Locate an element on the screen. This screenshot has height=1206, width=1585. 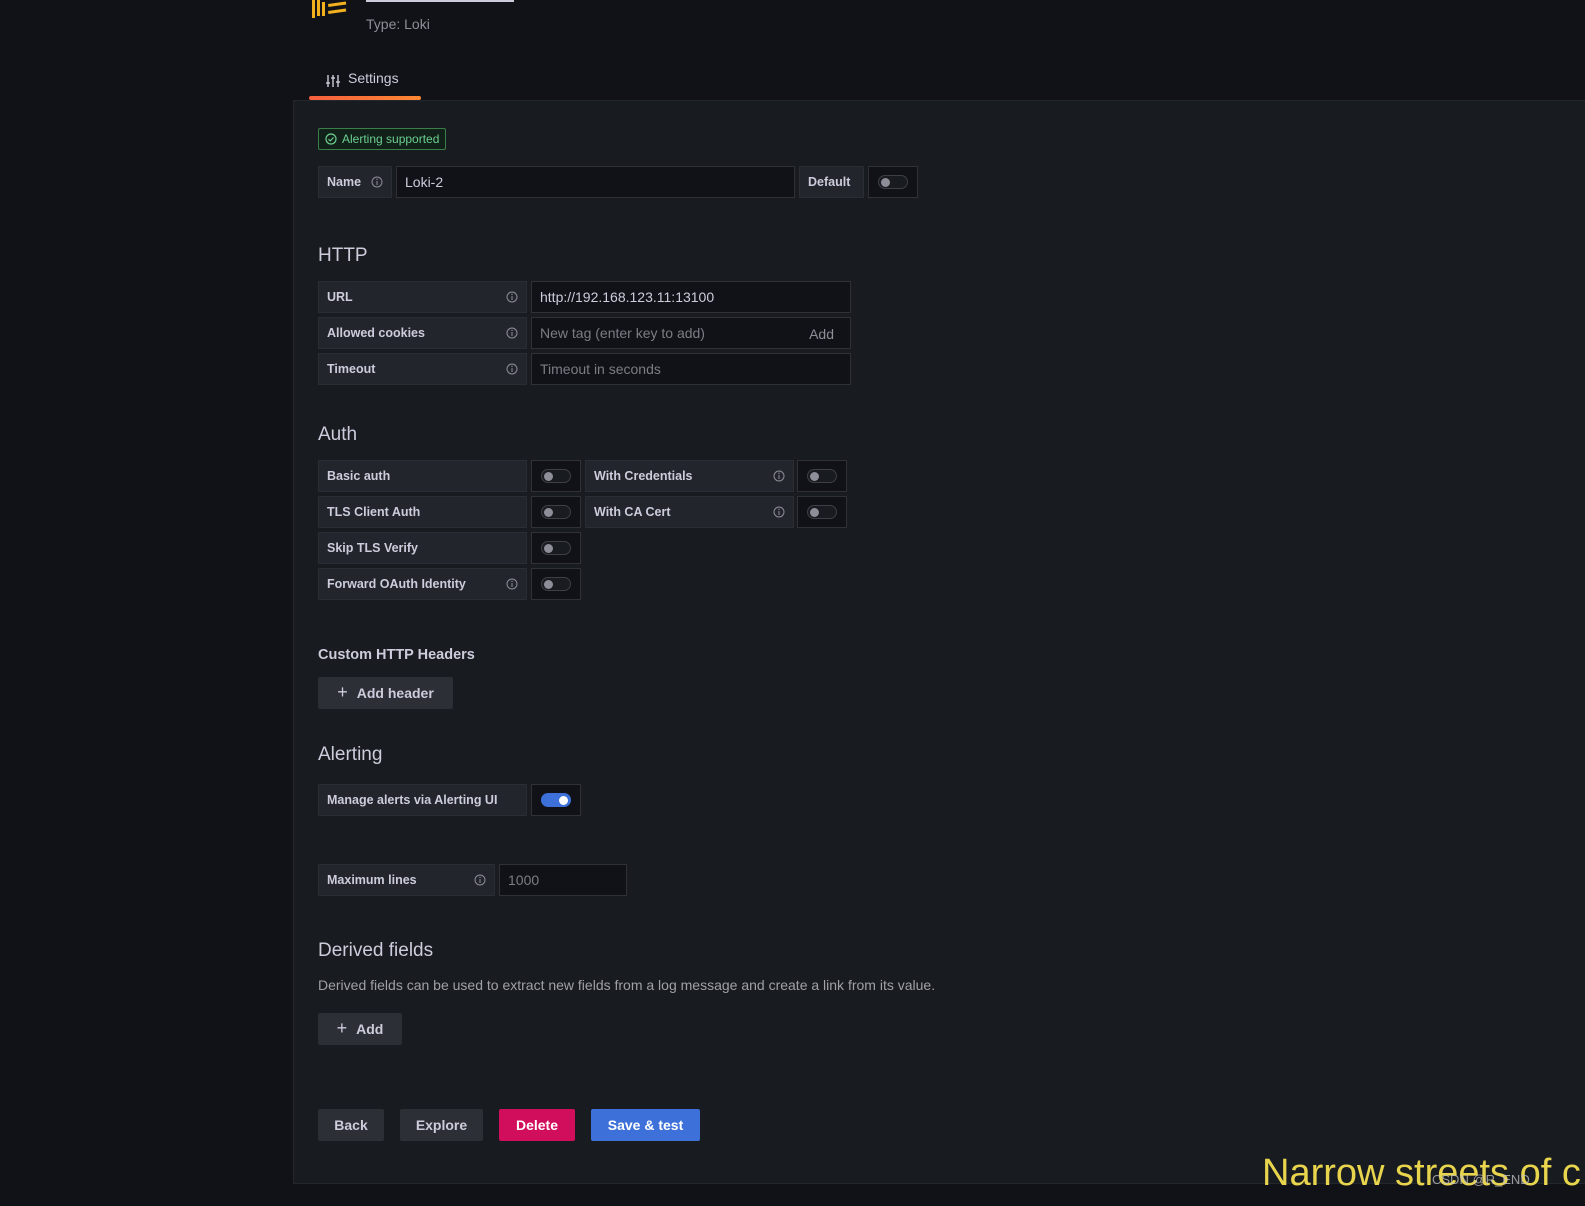
allowed-cookies-label: Allowed cookies is located at coordinates (422, 333).